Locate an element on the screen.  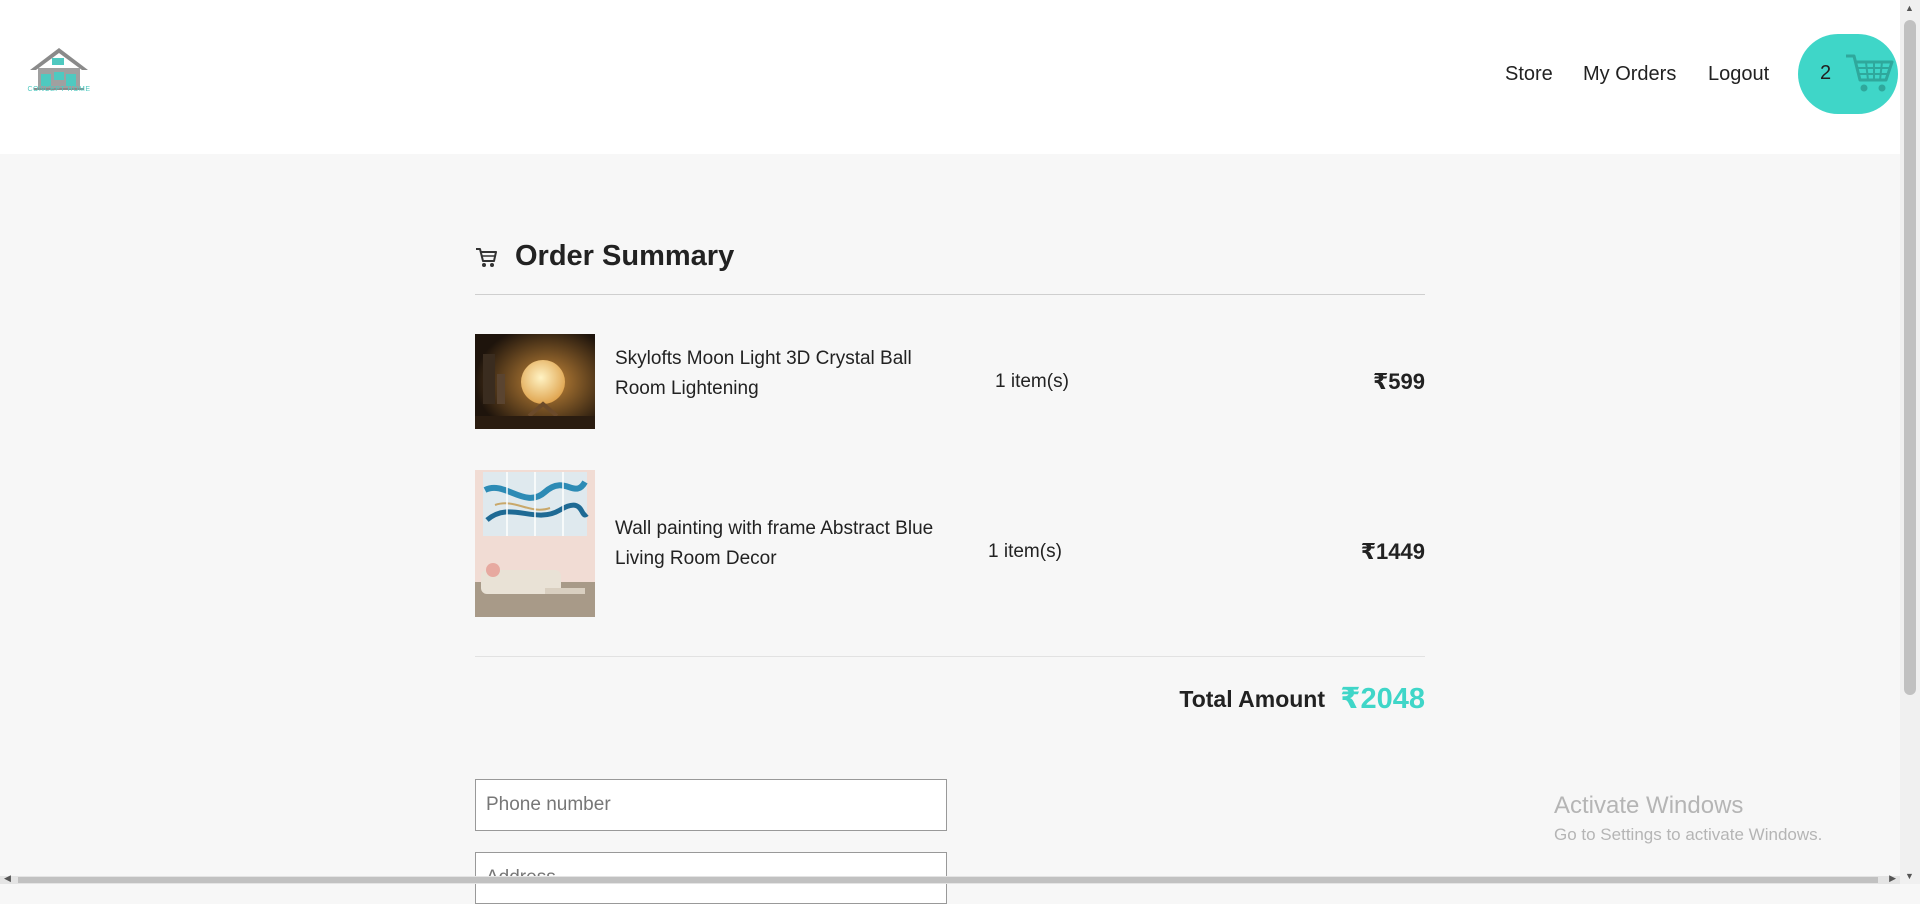
horizontal-scroll-thumb is located at coordinates (948, 880).